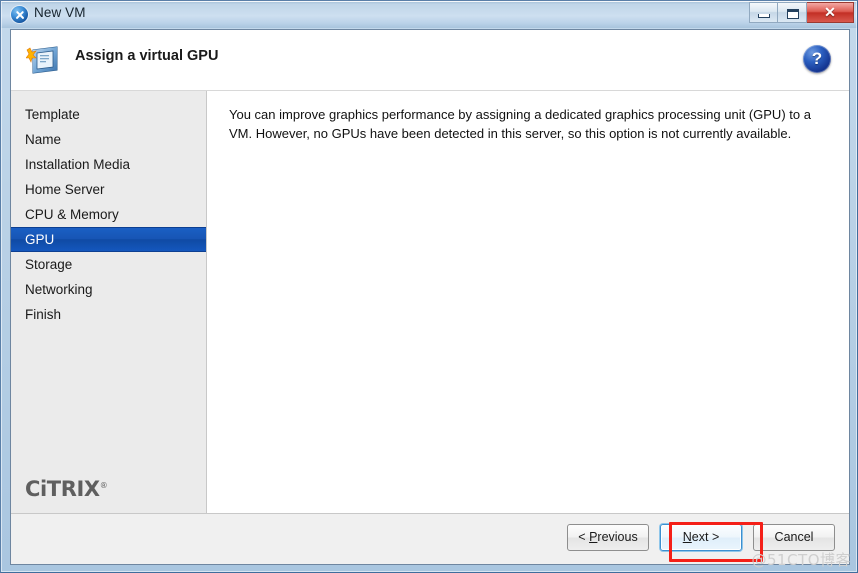 The image size is (858, 573). What do you see at coordinates (764, 16) in the screenshot?
I see `minimize-icon` at bounding box center [764, 16].